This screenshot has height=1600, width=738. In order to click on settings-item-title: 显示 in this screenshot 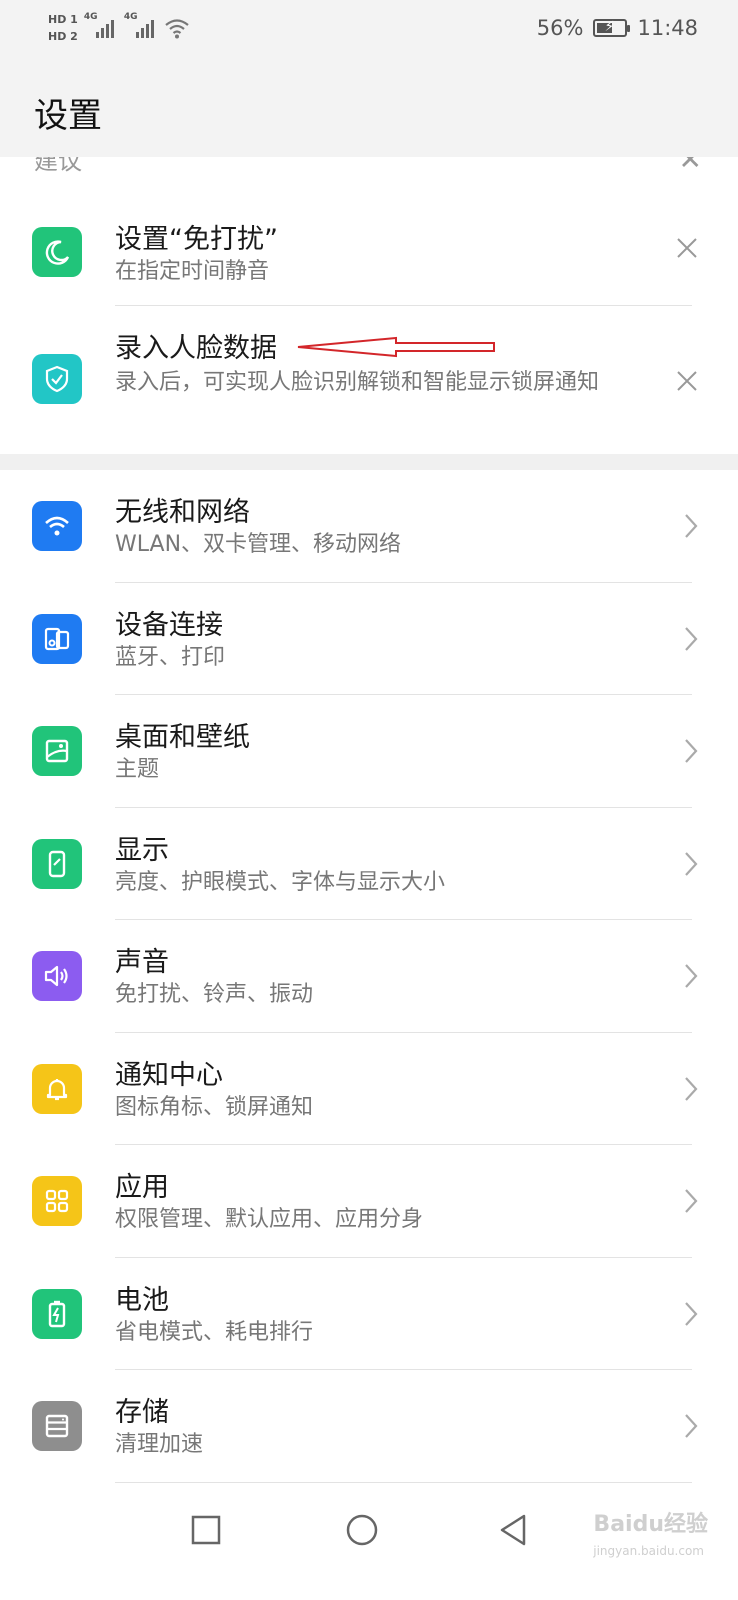, I will do `click(142, 850)`.